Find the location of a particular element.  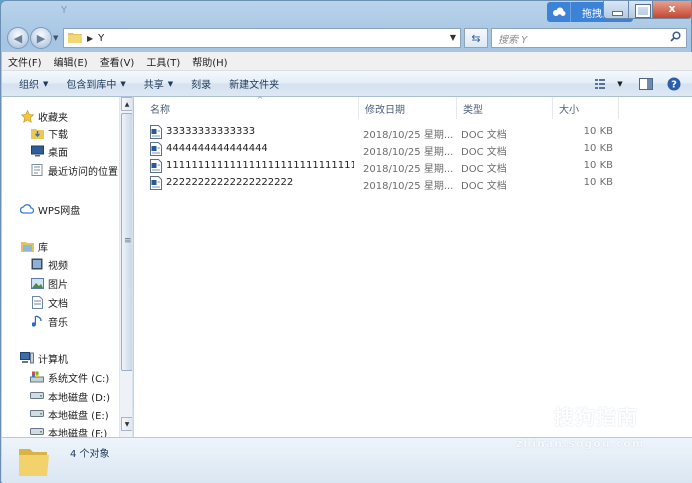

organize-button: 组织 ▼ is located at coordinates (33, 84).